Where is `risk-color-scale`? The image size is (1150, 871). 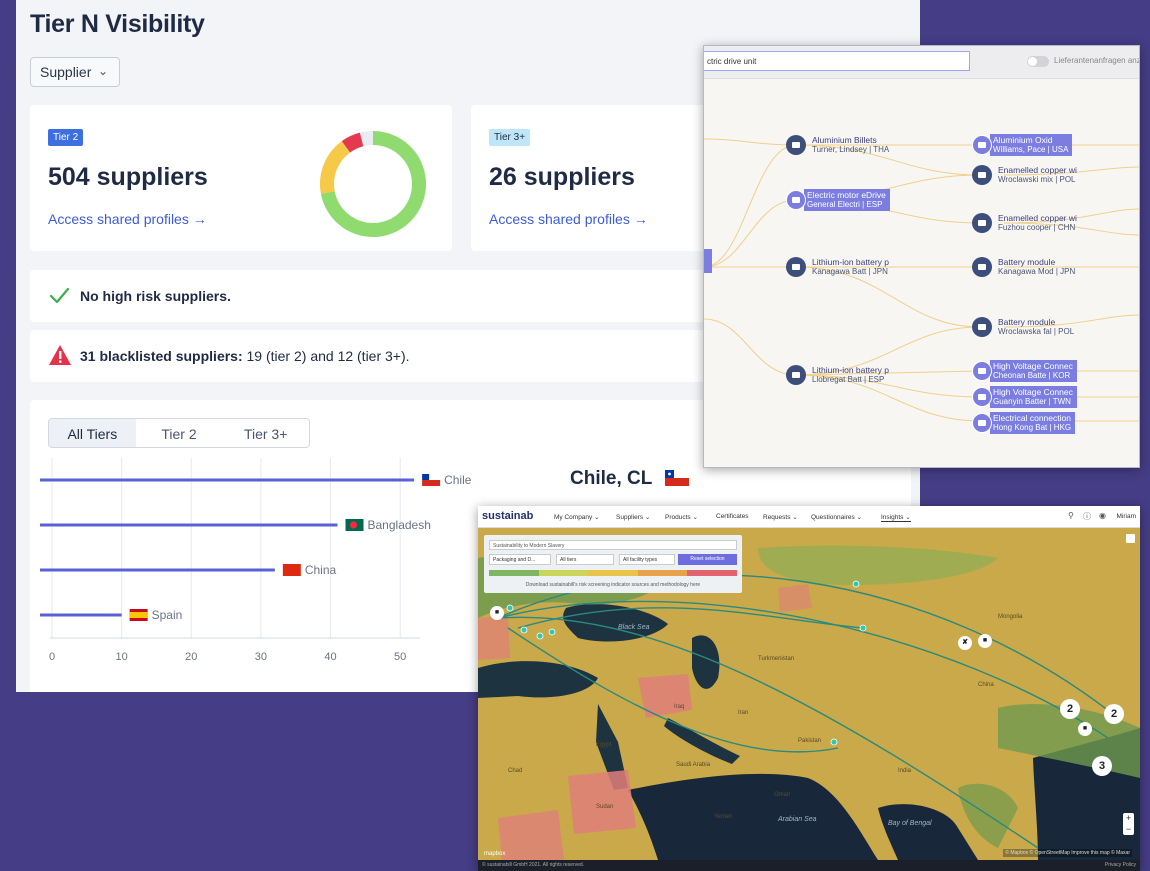
risk-color-scale is located at coordinates (613, 573).